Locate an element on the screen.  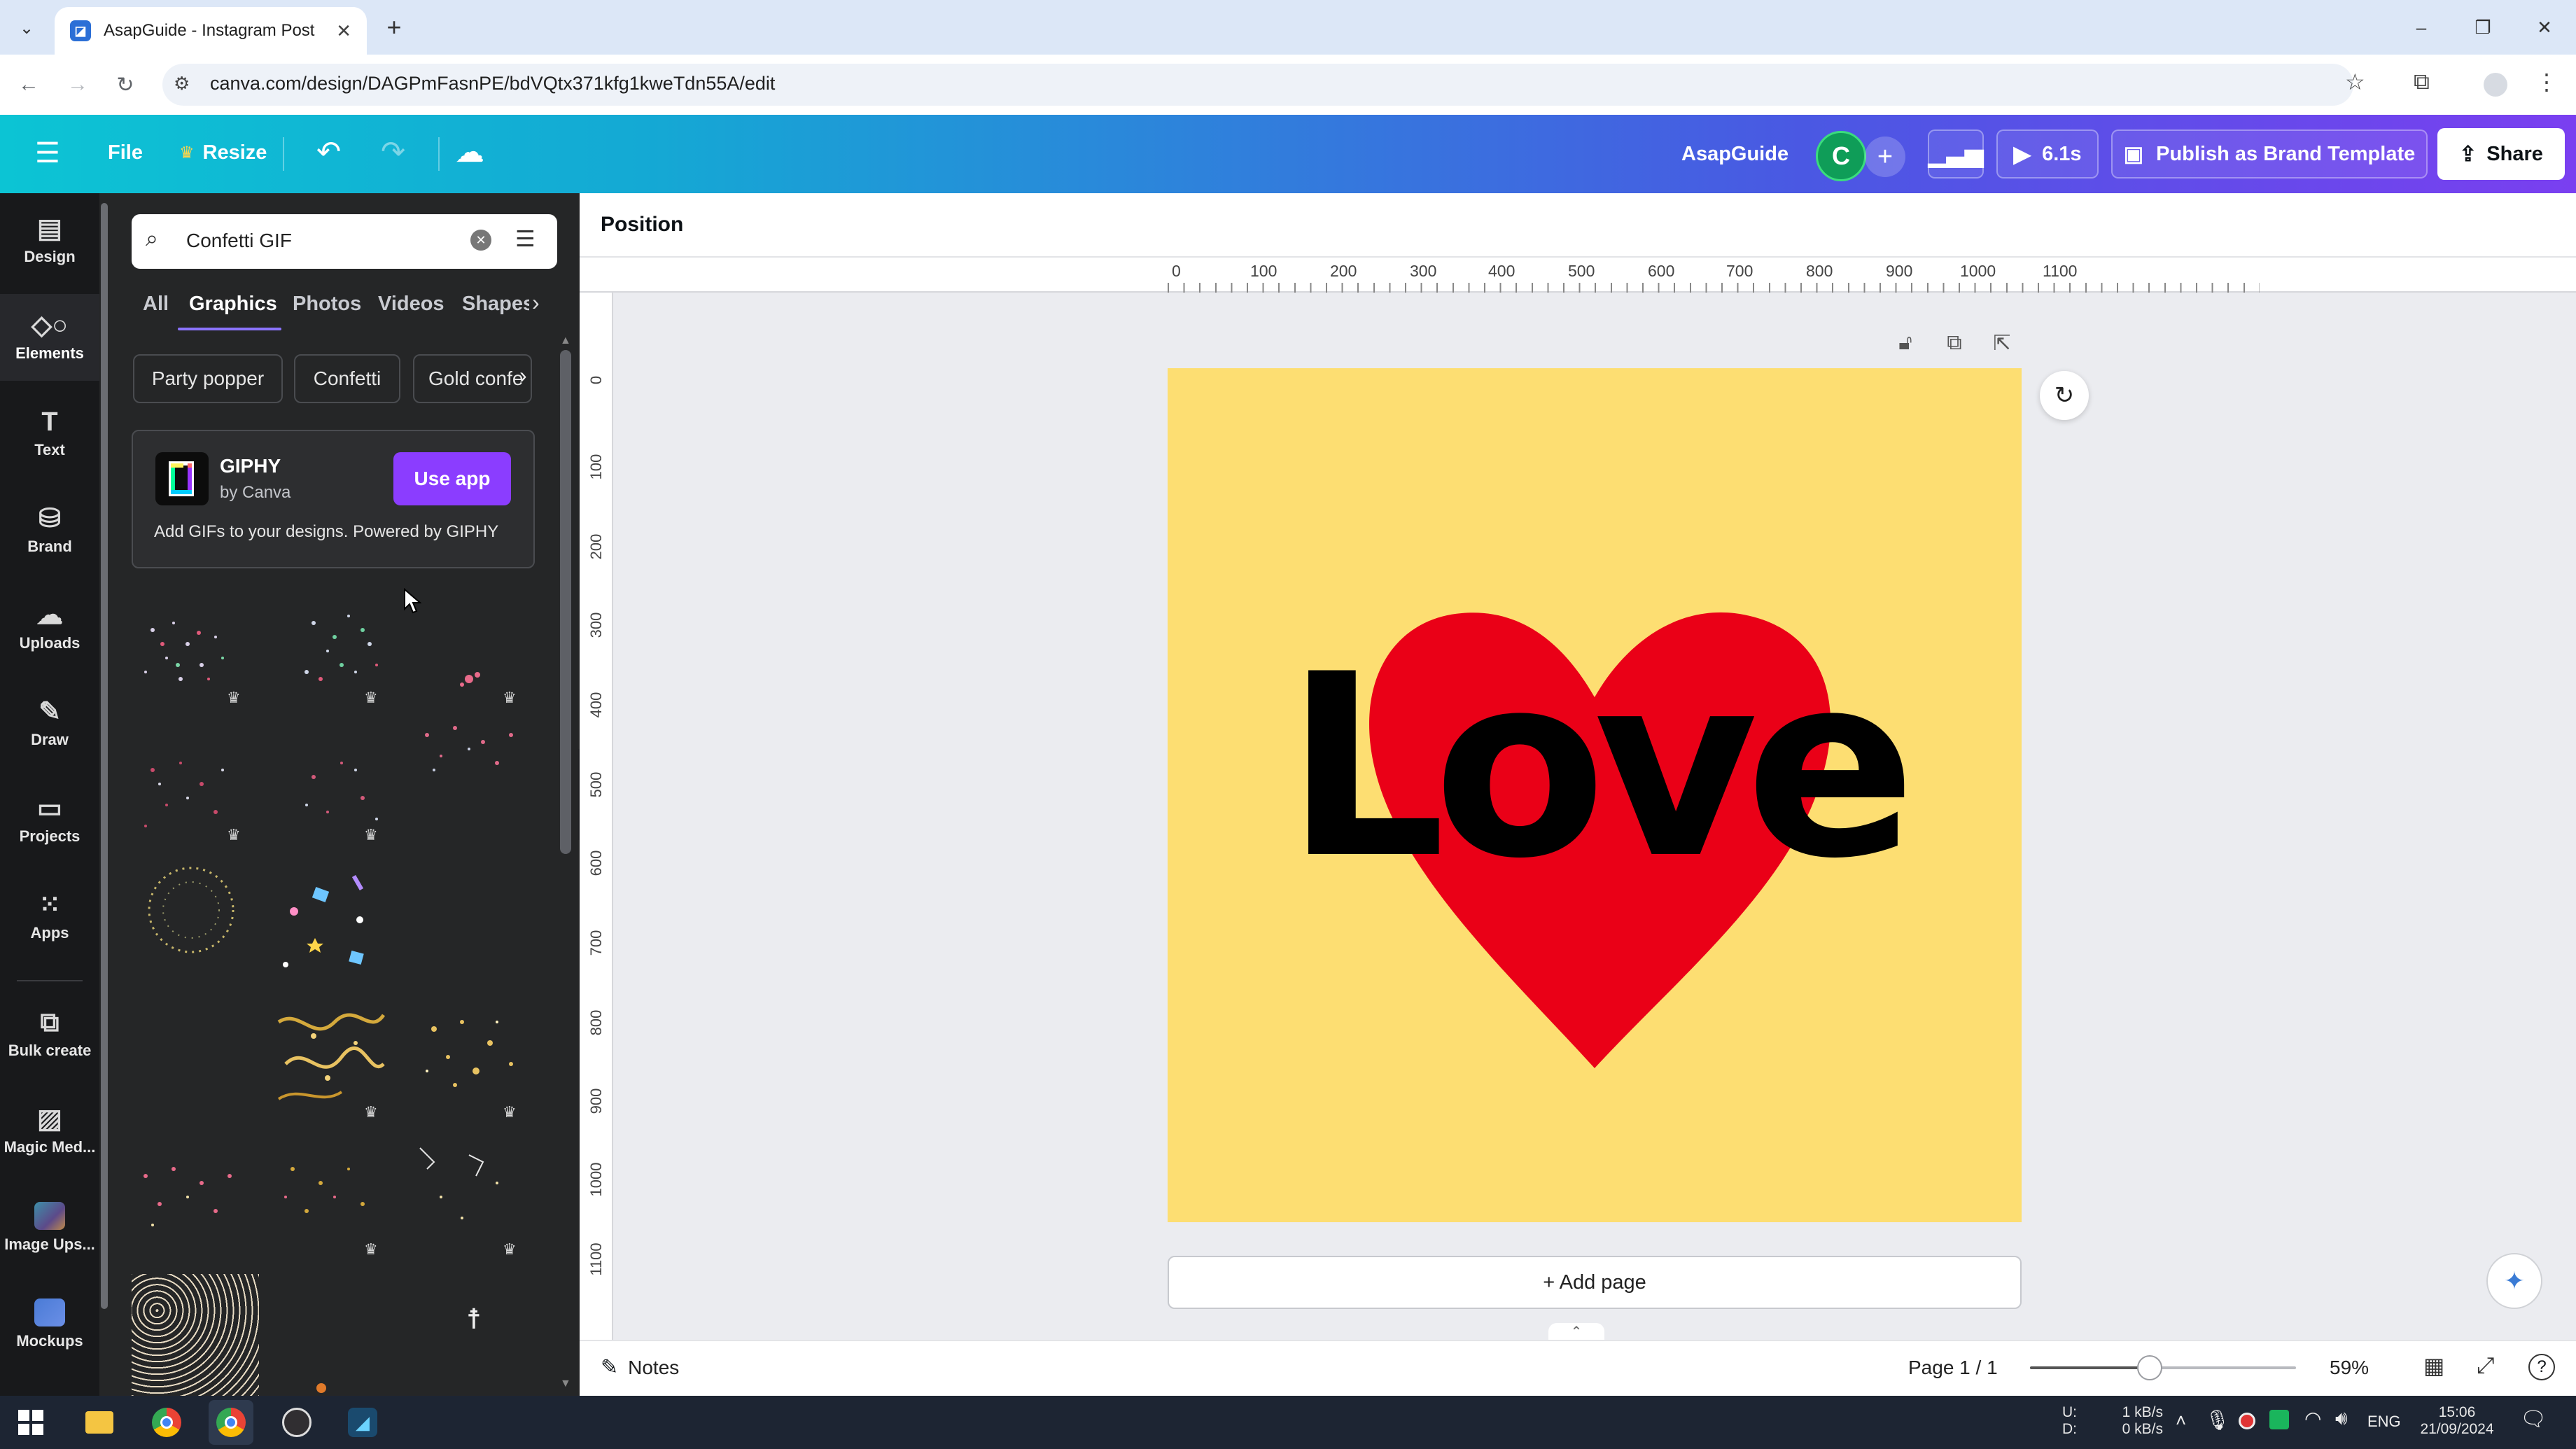
love-text: Love is located at coordinates (1601, 767).